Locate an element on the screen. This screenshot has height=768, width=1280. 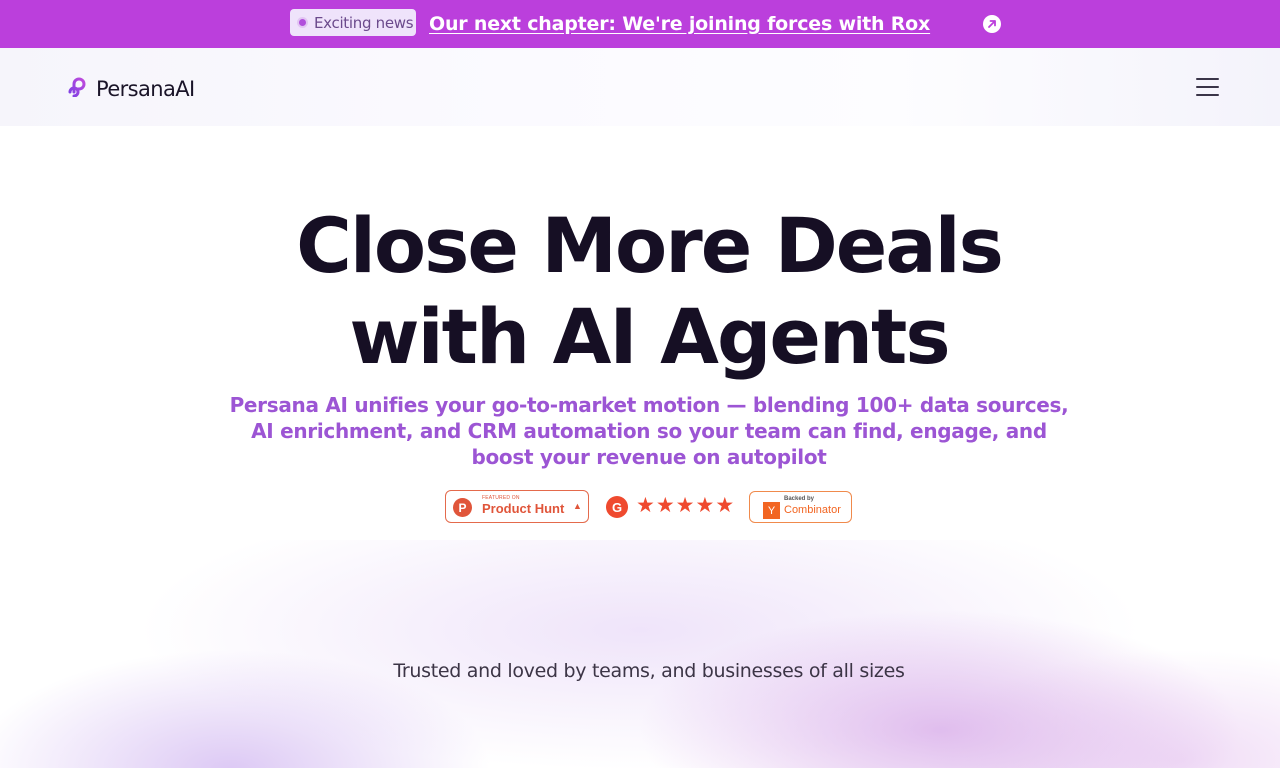
y-combinator-icon: Y is located at coordinates (771, 510).